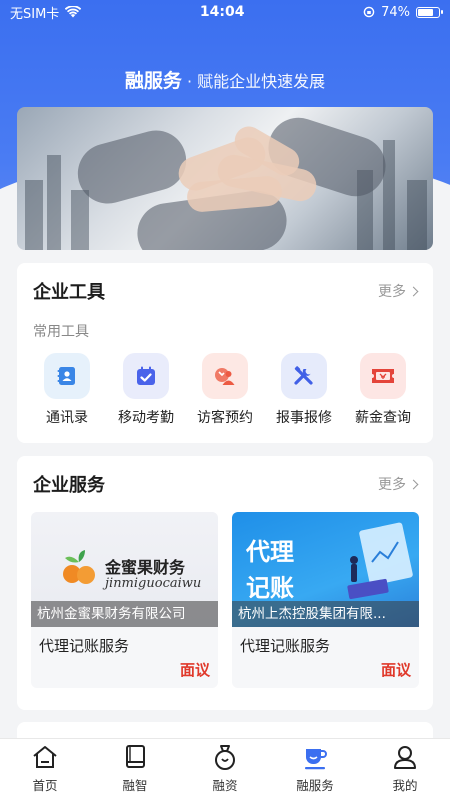  What do you see at coordinates (45, 785) in the screenshot?
I see `tab-label: 首页` at bounding box center [45, 785].